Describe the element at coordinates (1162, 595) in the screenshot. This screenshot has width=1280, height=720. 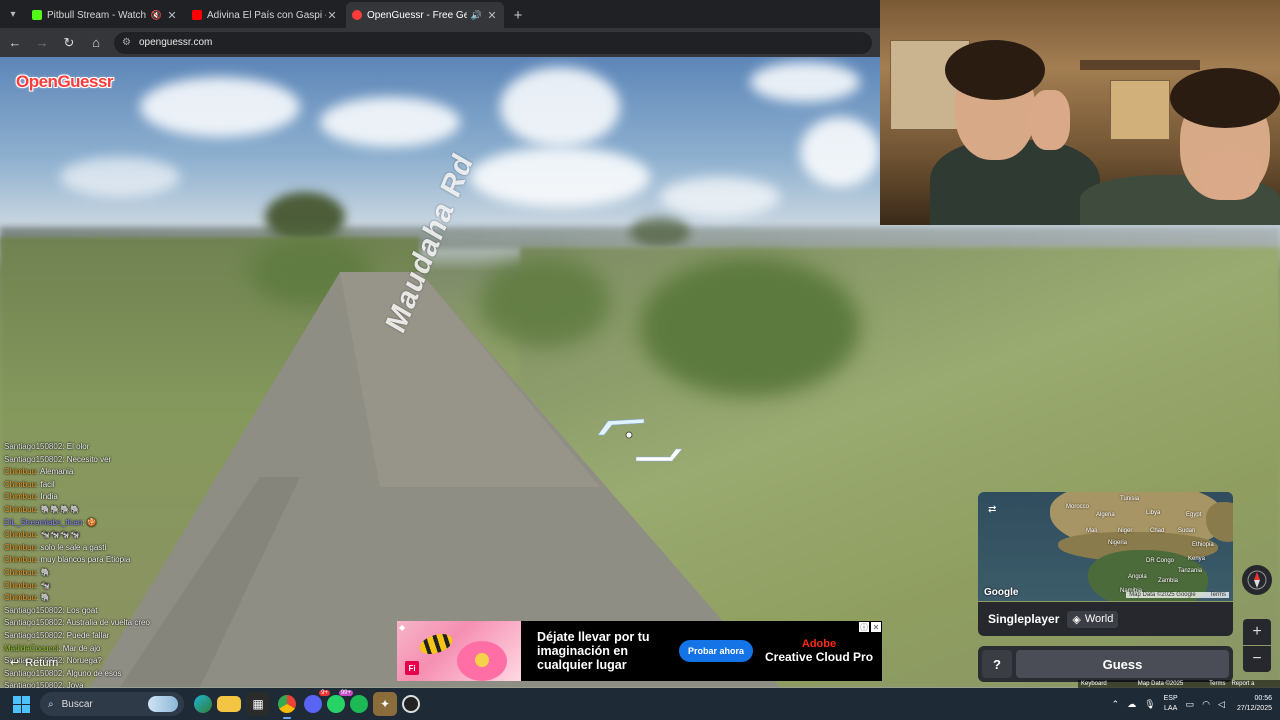
I see `map-data-text: Map Data ©2025 Google` at that location.